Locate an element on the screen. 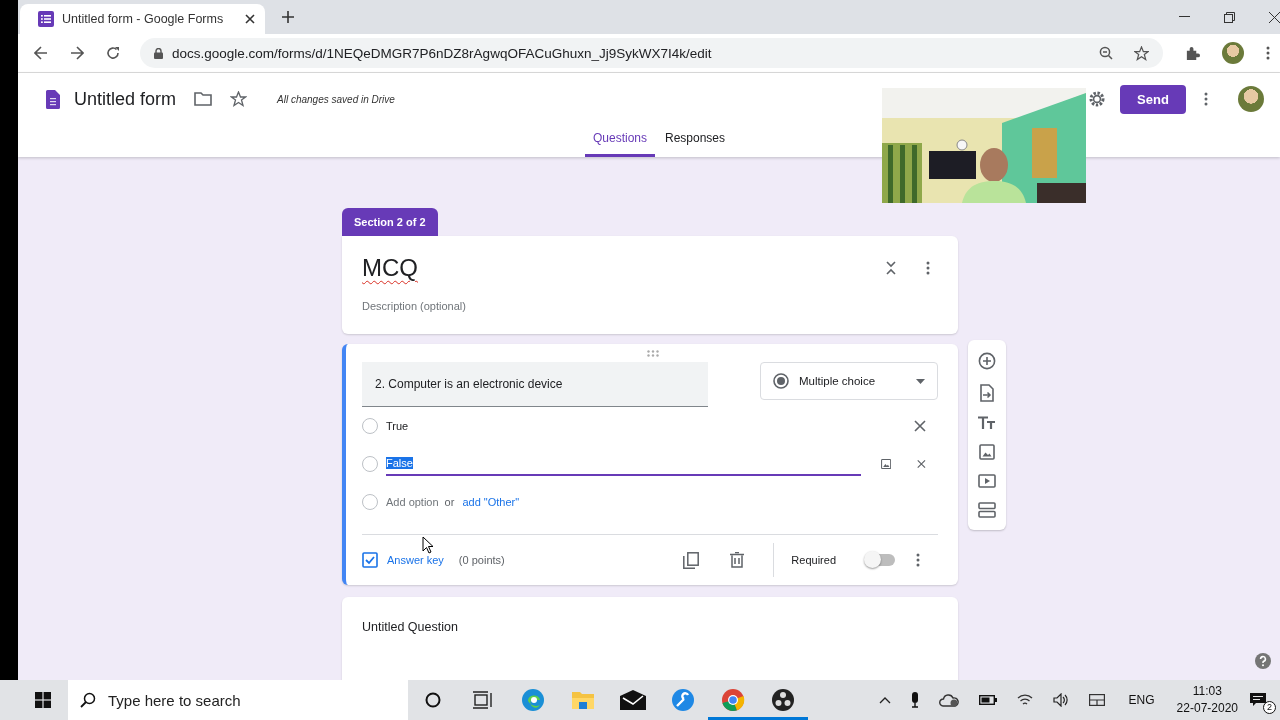 The width and height of the screenshot is (1280, 720). points-text: (0 points) is located at coordinates (481, 560).